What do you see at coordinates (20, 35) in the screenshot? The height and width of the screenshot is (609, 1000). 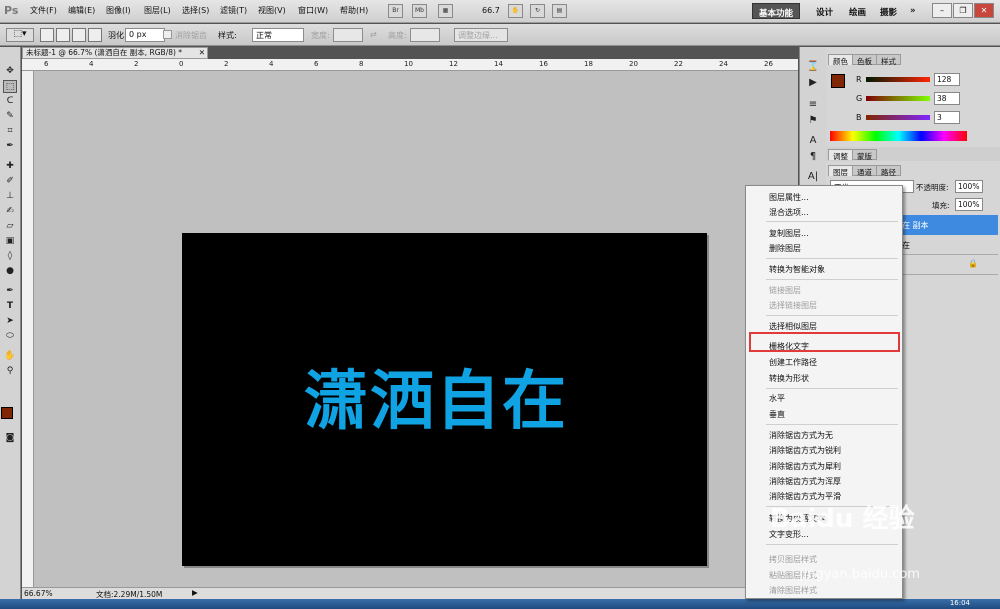 I see `marquee-preset-icon: ⬚▾` at bounding box center [20, 35].